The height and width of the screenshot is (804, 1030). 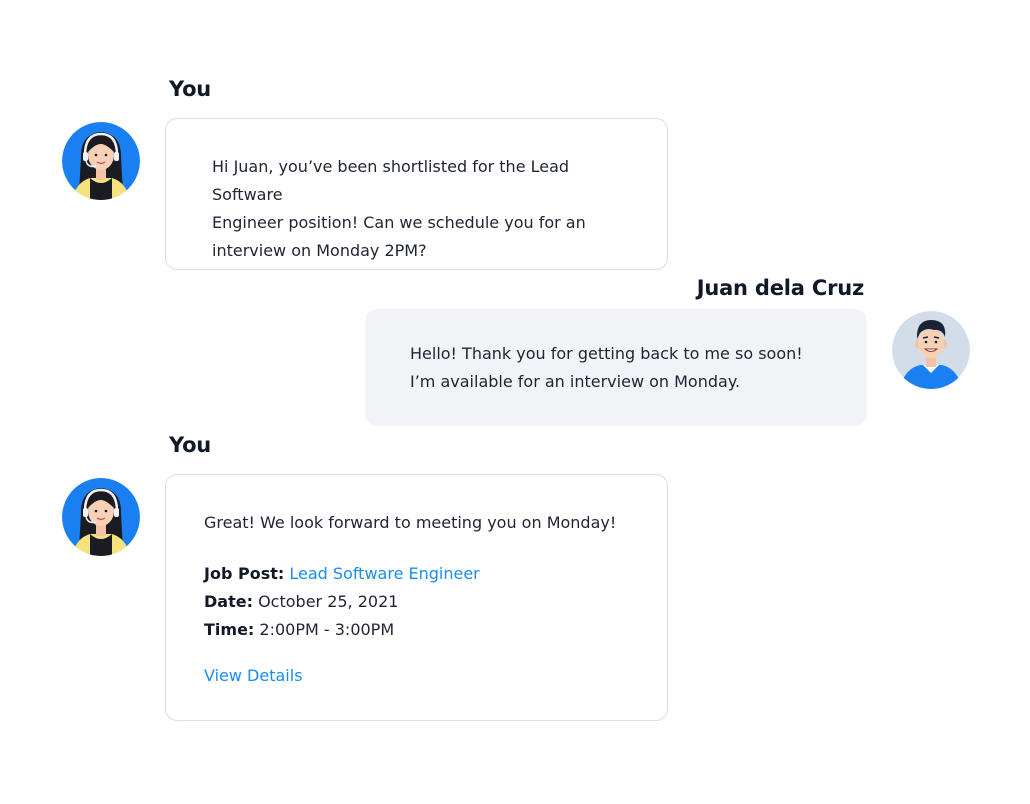 What do you see at coordinates (931, 350) in the screenshot?
I see `candidate-avatar-icon` at bounding box center [931, 350].